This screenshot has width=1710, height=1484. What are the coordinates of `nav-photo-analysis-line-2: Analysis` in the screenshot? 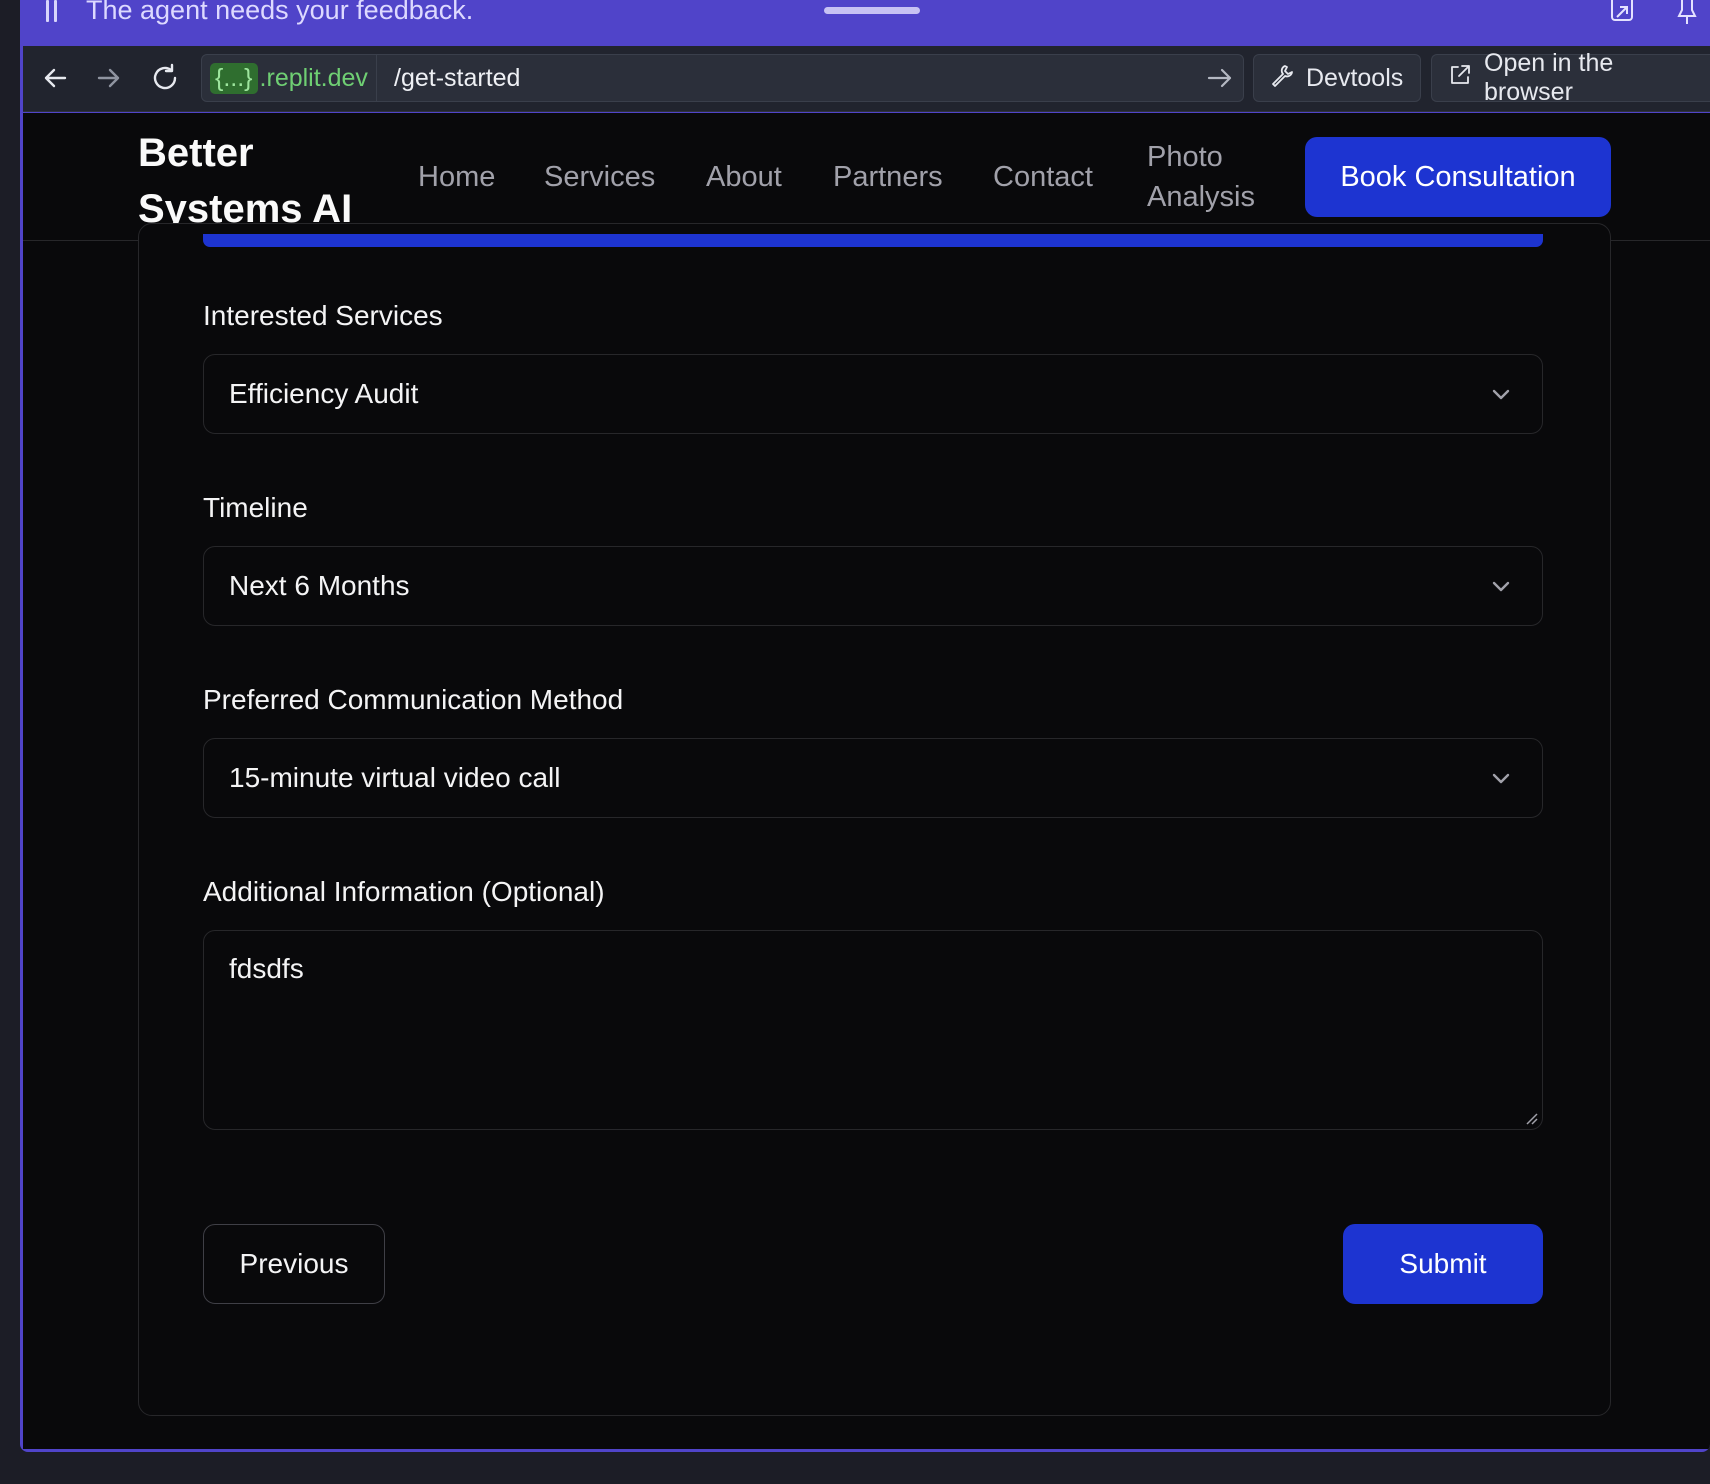 It's located at (1201, 197).